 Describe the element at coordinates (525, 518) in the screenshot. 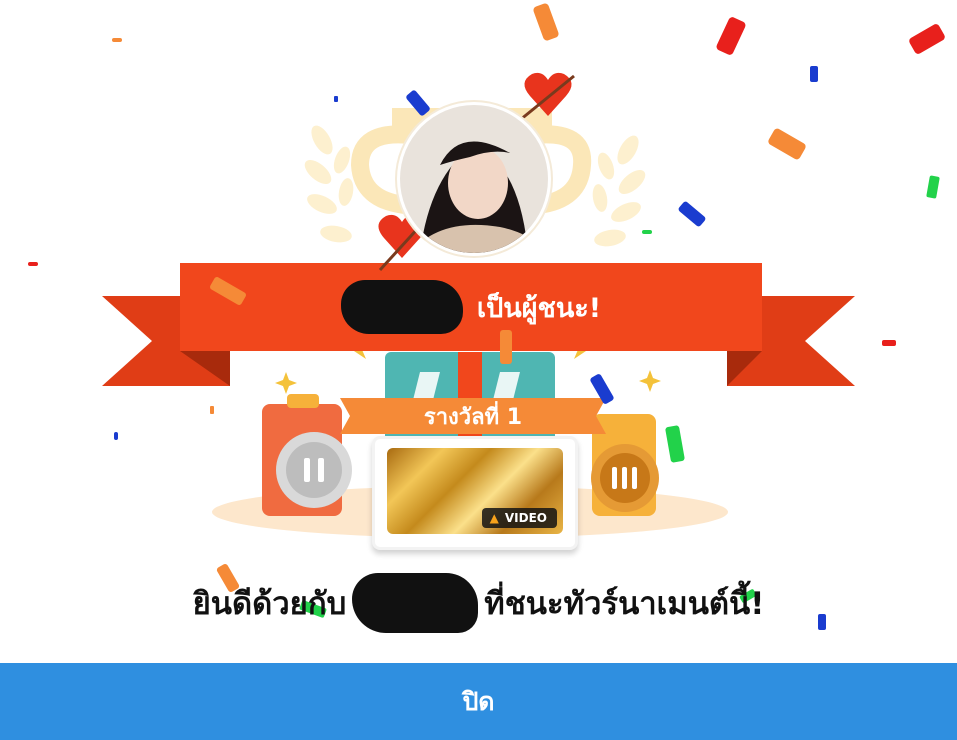

I see `video-badge-label: VIDEO` at that location.